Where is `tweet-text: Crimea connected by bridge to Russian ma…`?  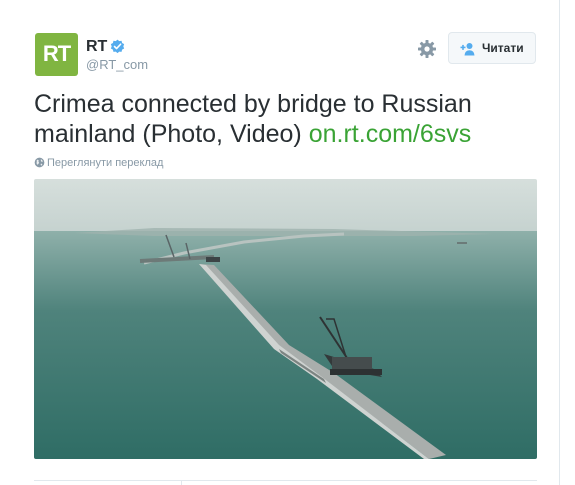 tweet-text: Crimea connected by bridge to Russian ma… is located at coordinates (294, 119).